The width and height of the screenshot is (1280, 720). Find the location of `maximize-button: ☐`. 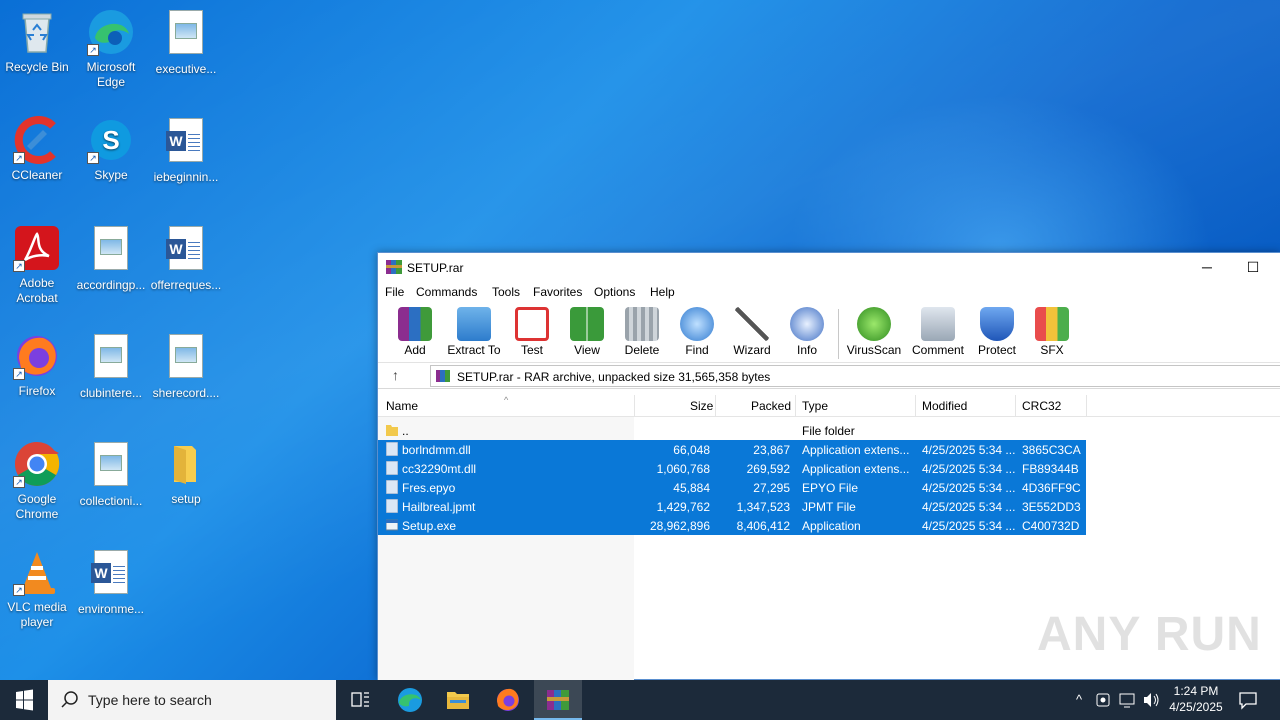

maximize-button: ☐ is located at coordinates (1253, 267).